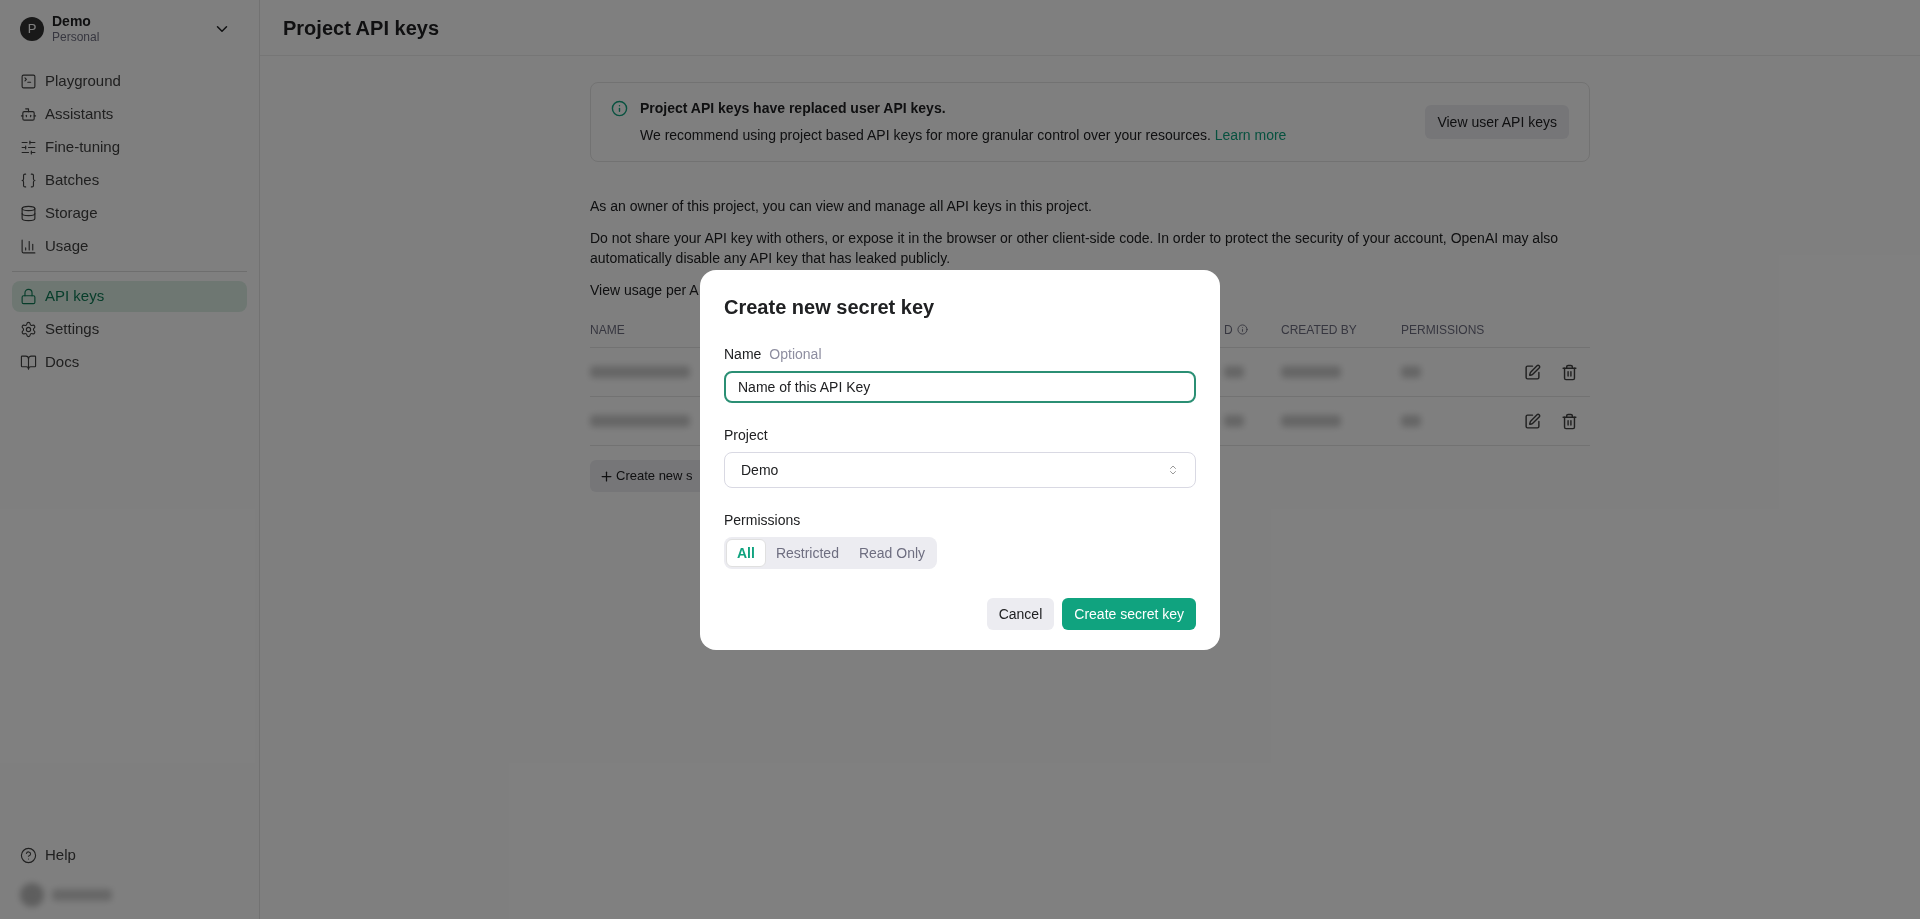 This screenshot has height=919, width=1920. What do you see at coordinates (28, 246) in the screenshot?
I see `bar-chart-icon` at bounding box center [28, 246].